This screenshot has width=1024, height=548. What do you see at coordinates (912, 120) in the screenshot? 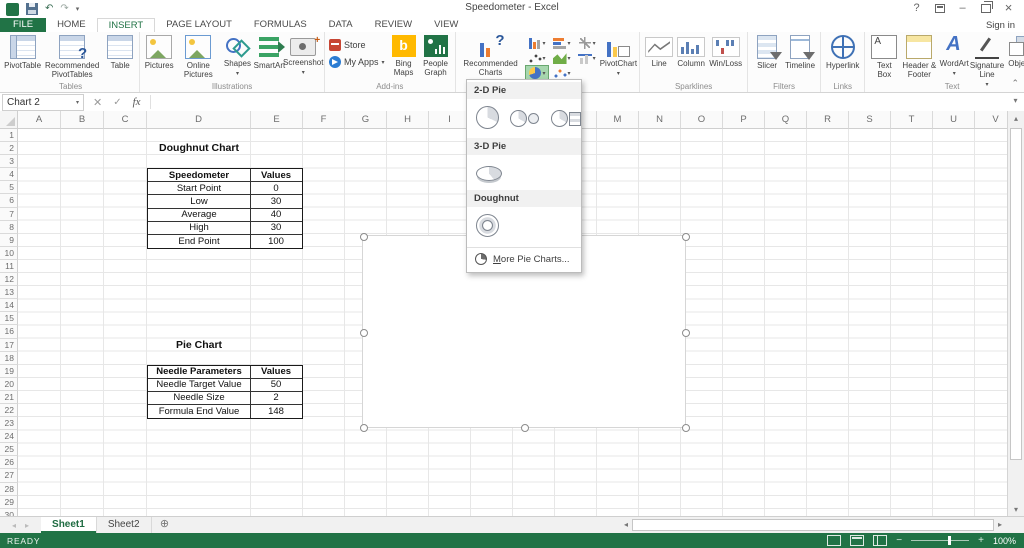
I see `column-header-t: T` at bounding box center [912, 120].